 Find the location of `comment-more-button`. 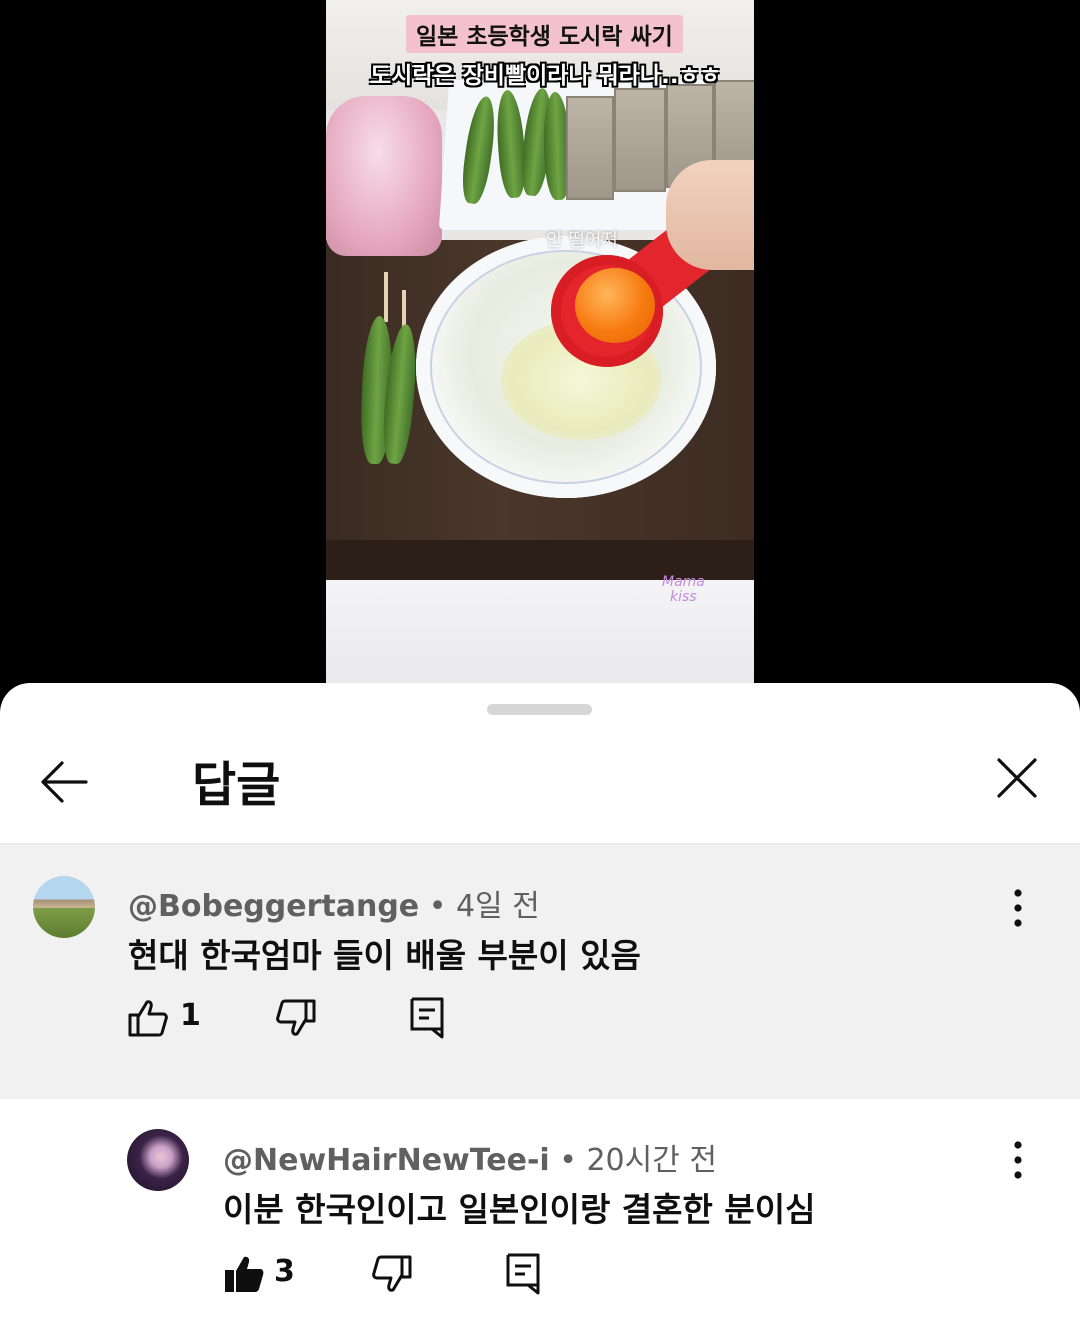

comment-more-button is located at coordinates (1018, 908).